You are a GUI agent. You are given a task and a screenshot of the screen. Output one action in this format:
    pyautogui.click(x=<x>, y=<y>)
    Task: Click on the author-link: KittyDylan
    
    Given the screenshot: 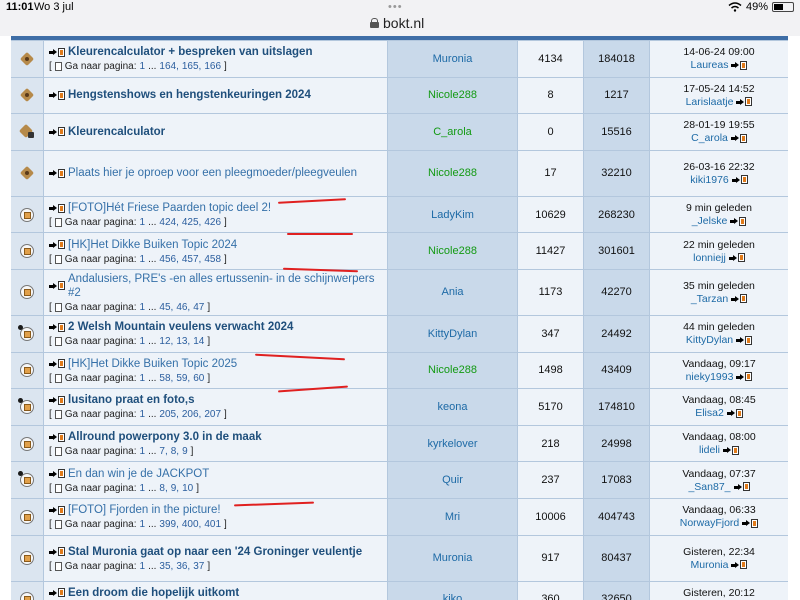 What is the action you would take?
    pyautogui.click(x=453, y=334)
    